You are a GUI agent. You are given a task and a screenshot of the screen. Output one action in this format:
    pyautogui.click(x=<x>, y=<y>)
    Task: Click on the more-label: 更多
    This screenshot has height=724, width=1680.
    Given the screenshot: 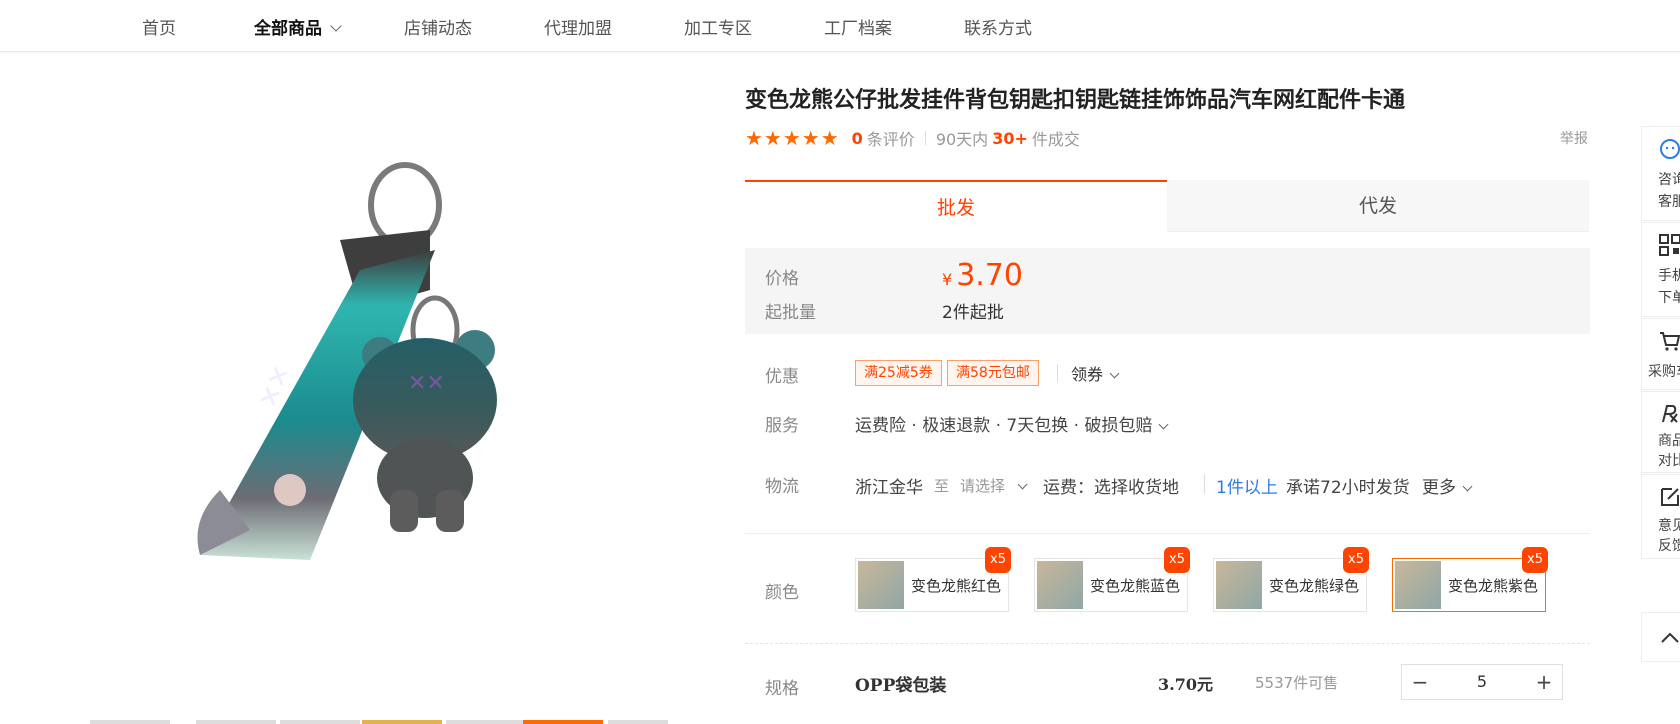 What is the action you would take?
    pyautogui.click(x=1439, y=488)
    